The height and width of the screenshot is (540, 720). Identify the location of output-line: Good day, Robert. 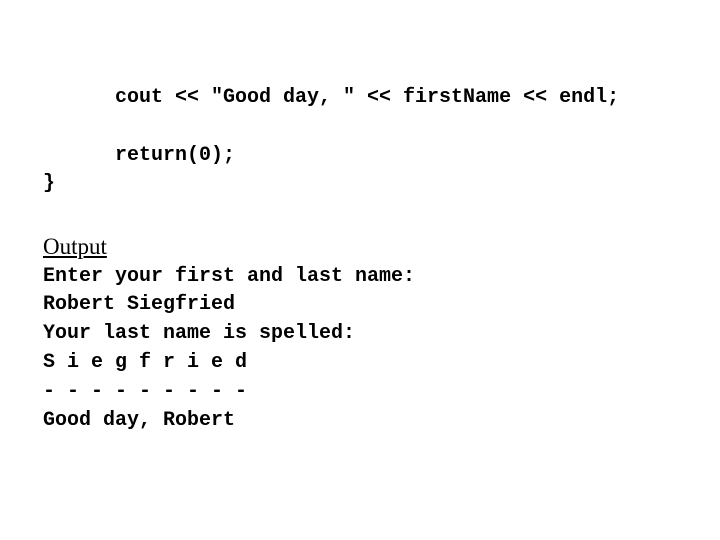
(139, 420).